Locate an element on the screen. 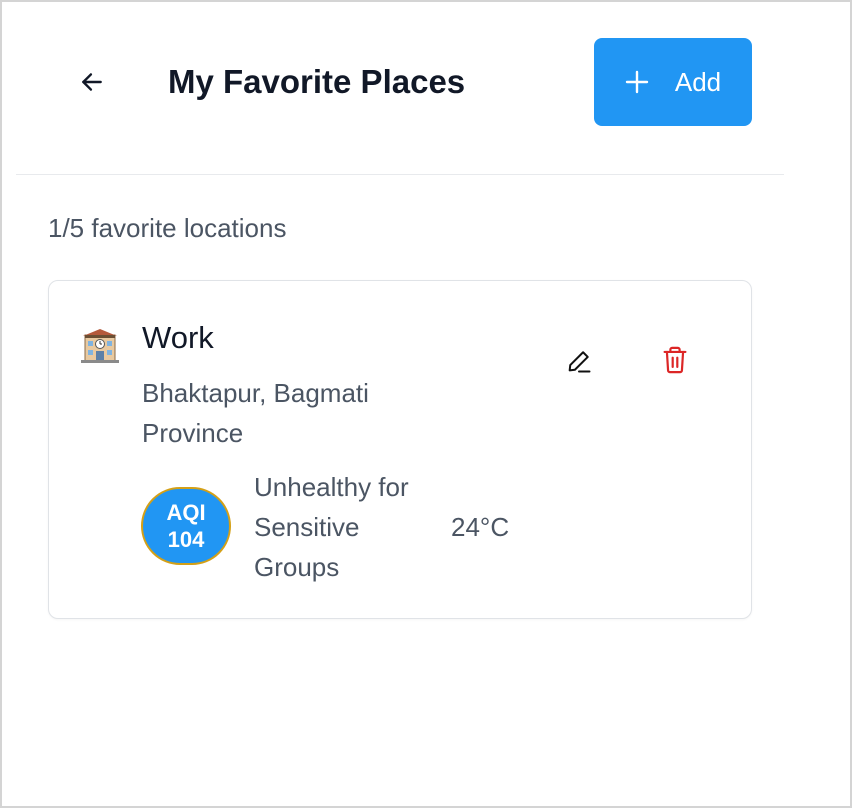 This screenshot has height=808, width=852. pencil-icon is located at coordinates (579, 362).